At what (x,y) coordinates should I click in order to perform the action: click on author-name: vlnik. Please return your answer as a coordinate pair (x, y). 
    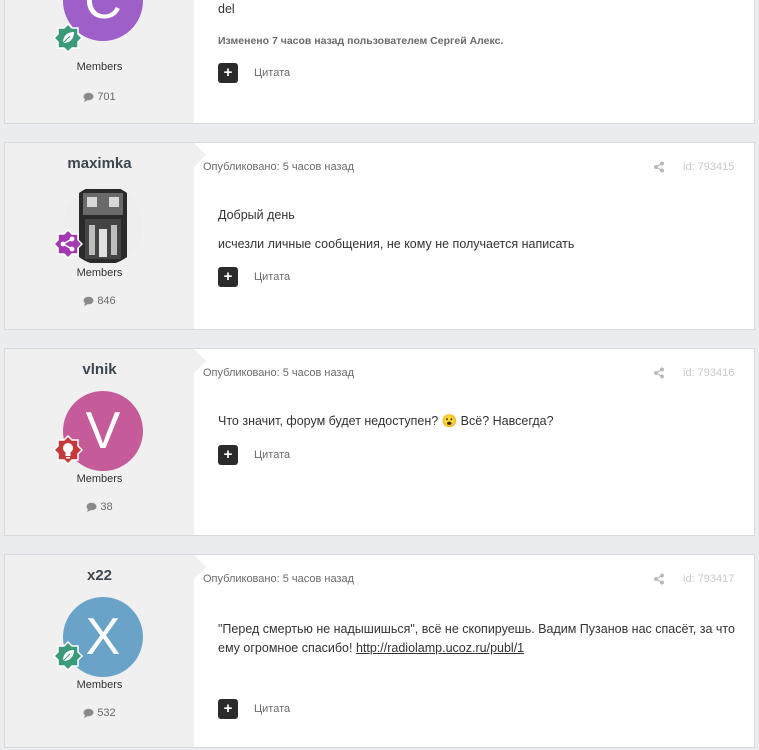
    Looking at the image, I should click on (99, 369).